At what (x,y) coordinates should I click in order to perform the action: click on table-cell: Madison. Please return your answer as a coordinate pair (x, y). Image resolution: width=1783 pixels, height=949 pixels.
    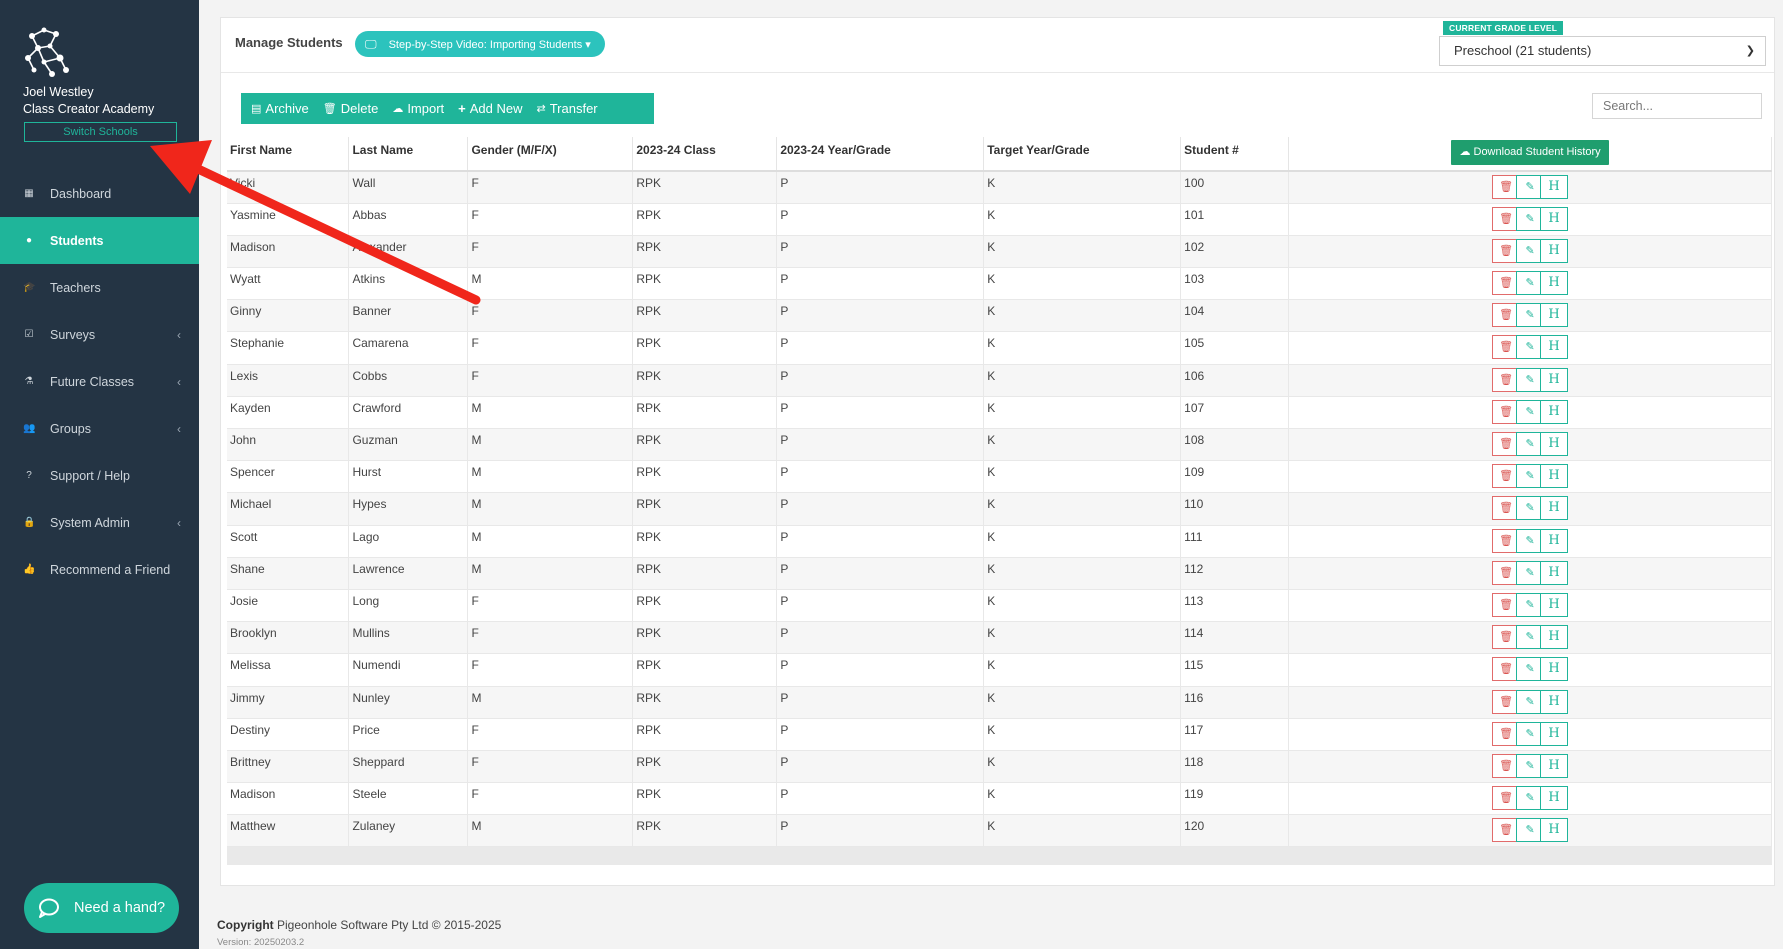
    Looking at the image, I should click on (288, 252).